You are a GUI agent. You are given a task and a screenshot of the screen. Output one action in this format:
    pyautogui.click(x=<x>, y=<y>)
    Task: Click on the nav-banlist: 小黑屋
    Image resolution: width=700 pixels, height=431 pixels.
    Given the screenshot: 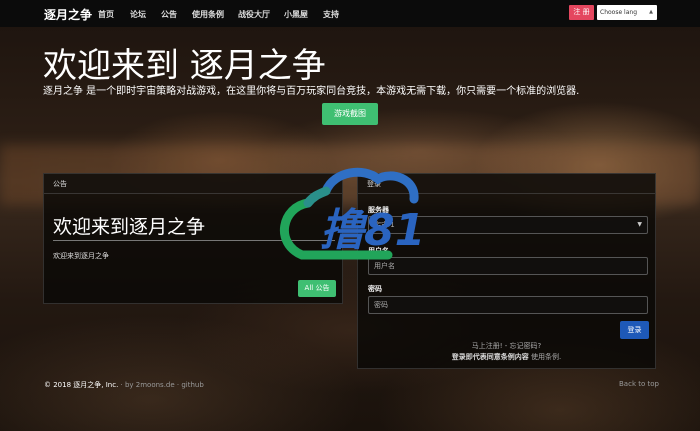 What is the action you would take?
    pyautogui.click(x=296, y=14)
    